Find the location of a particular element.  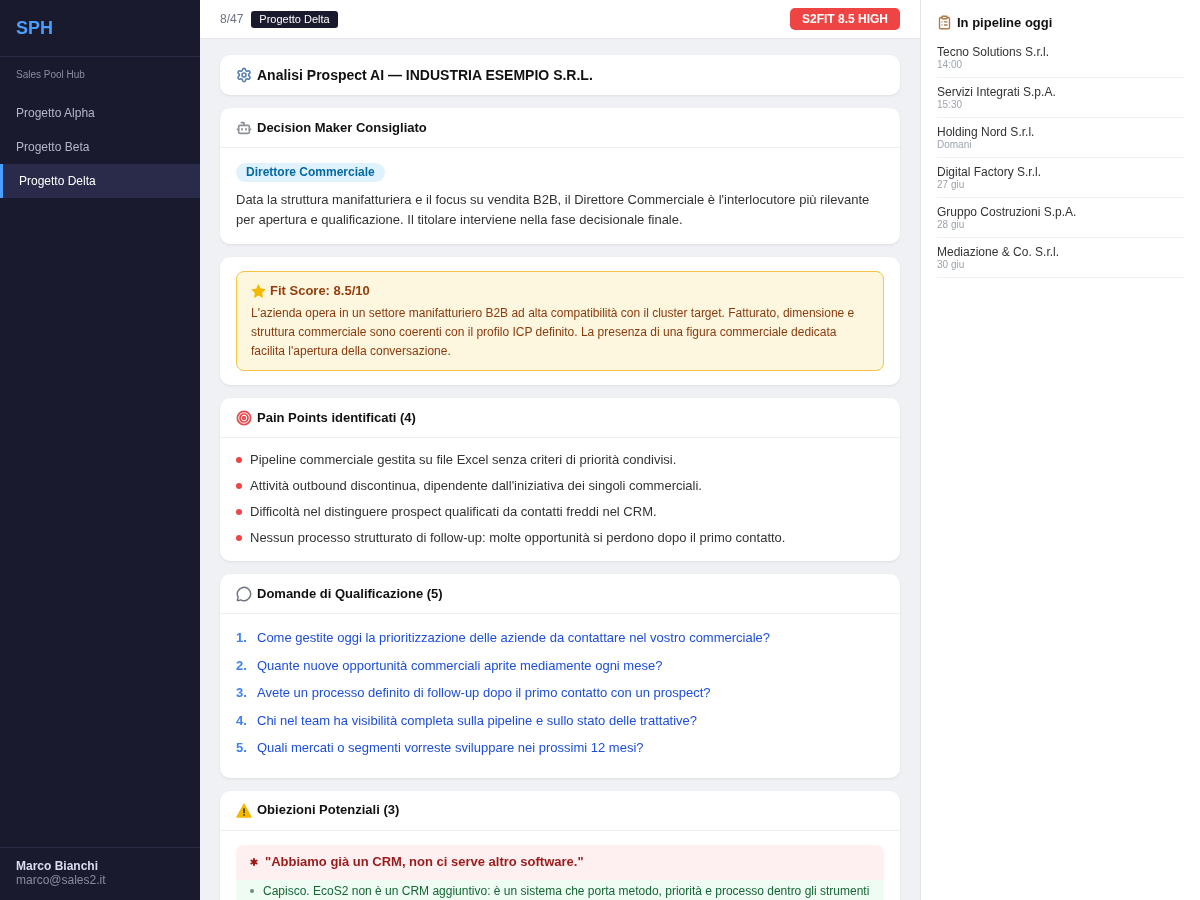

question-number: 1. is located at coordinates (242, 638).